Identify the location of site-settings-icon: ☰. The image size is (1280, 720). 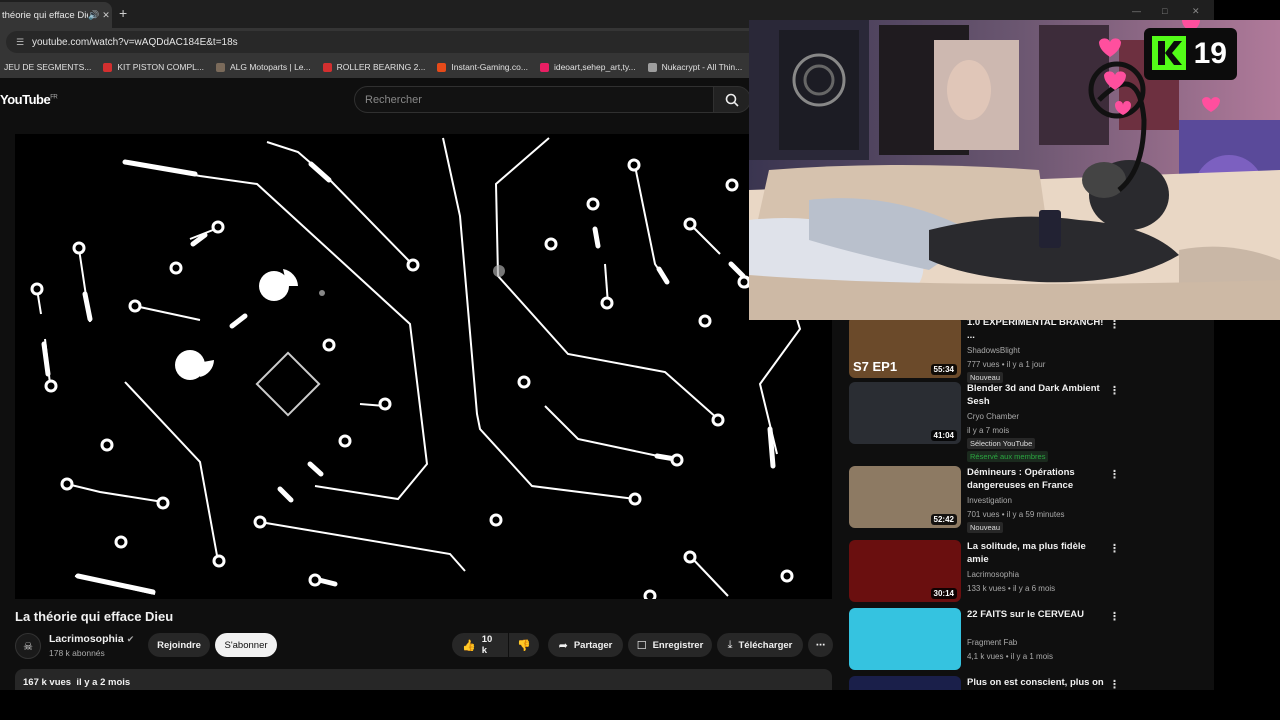
(24, 42).